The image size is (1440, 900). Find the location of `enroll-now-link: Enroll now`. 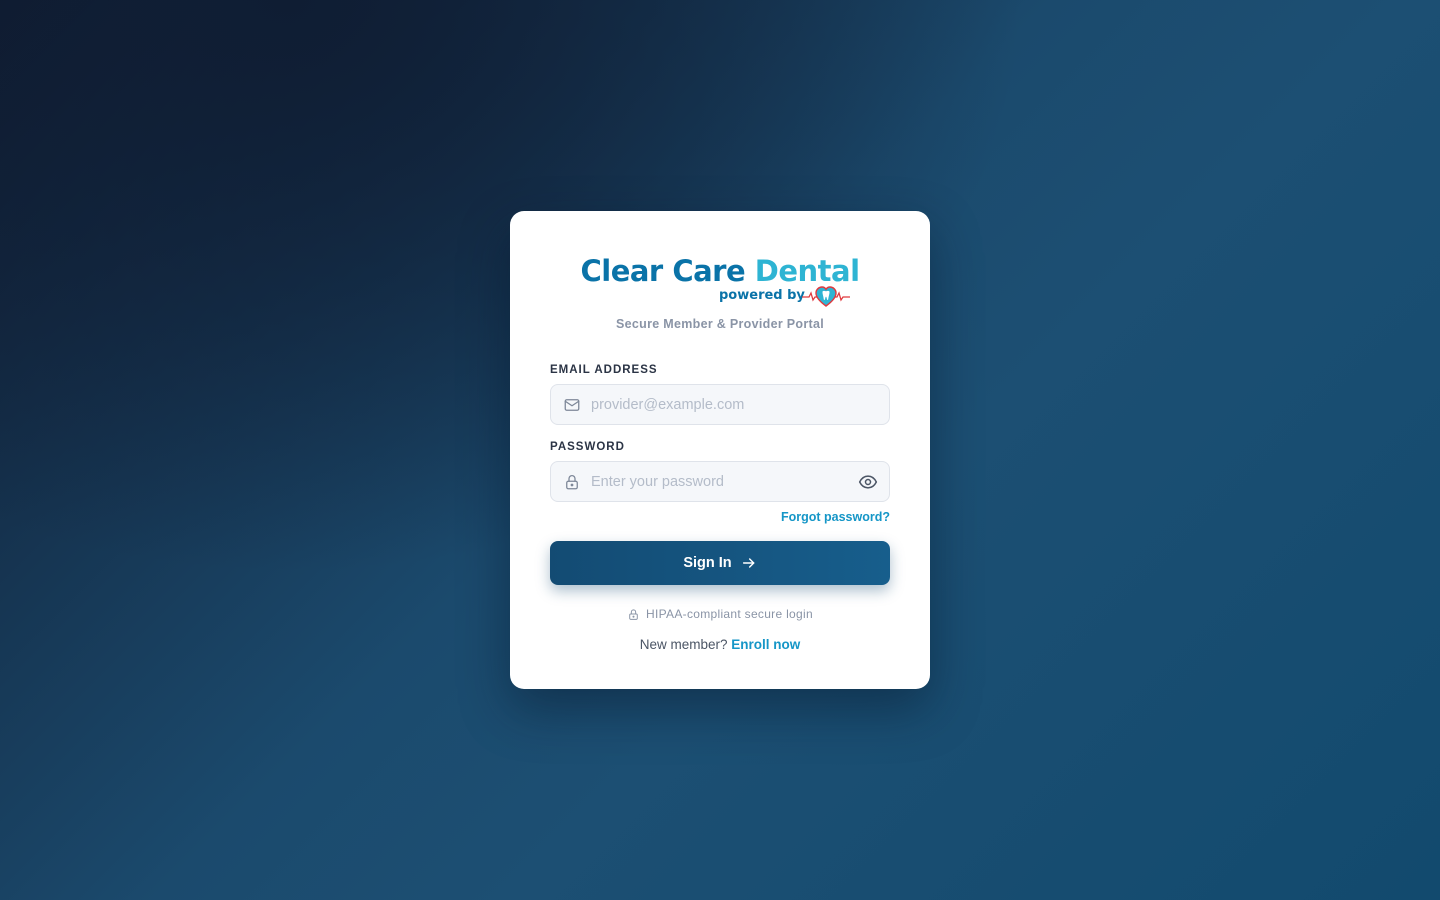

enroll-now-link: Enroll now is located at coordinates (765, 644).